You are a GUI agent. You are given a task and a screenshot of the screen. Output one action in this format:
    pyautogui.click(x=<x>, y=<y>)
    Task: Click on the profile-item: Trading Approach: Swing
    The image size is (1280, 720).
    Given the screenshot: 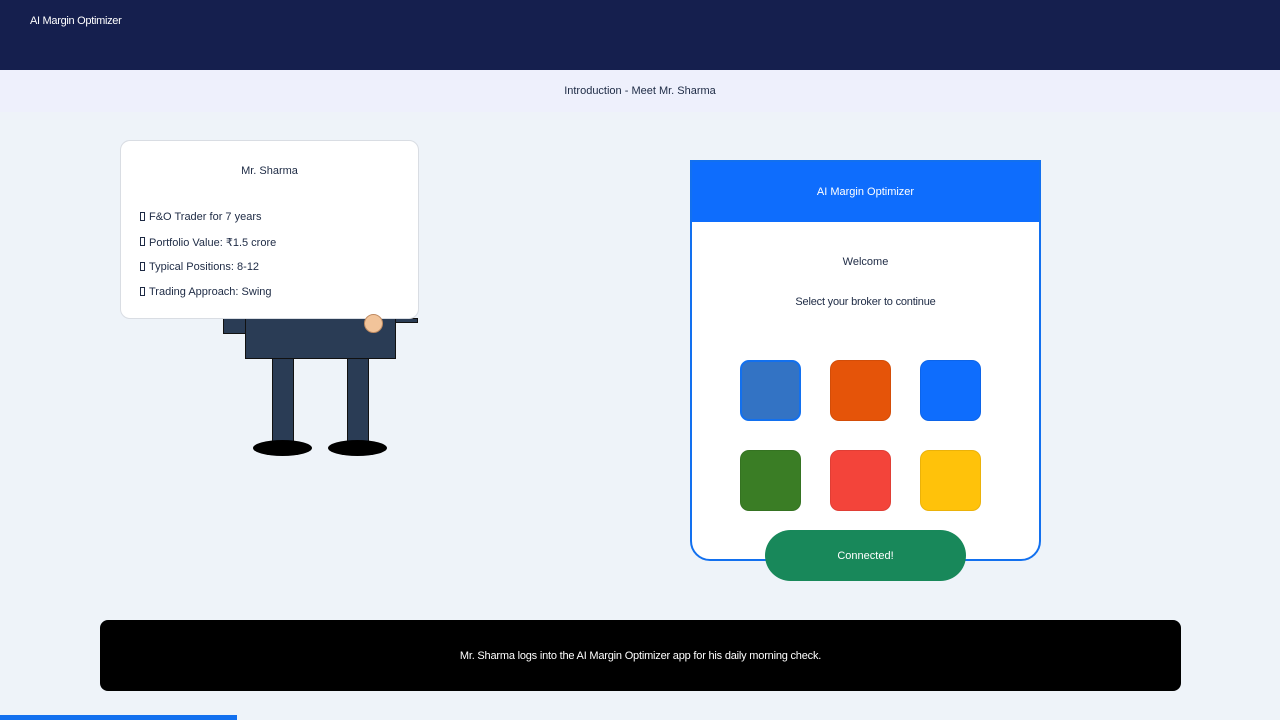 What is the action you would take?
    pyautogui.click(x=208, y=298)
    